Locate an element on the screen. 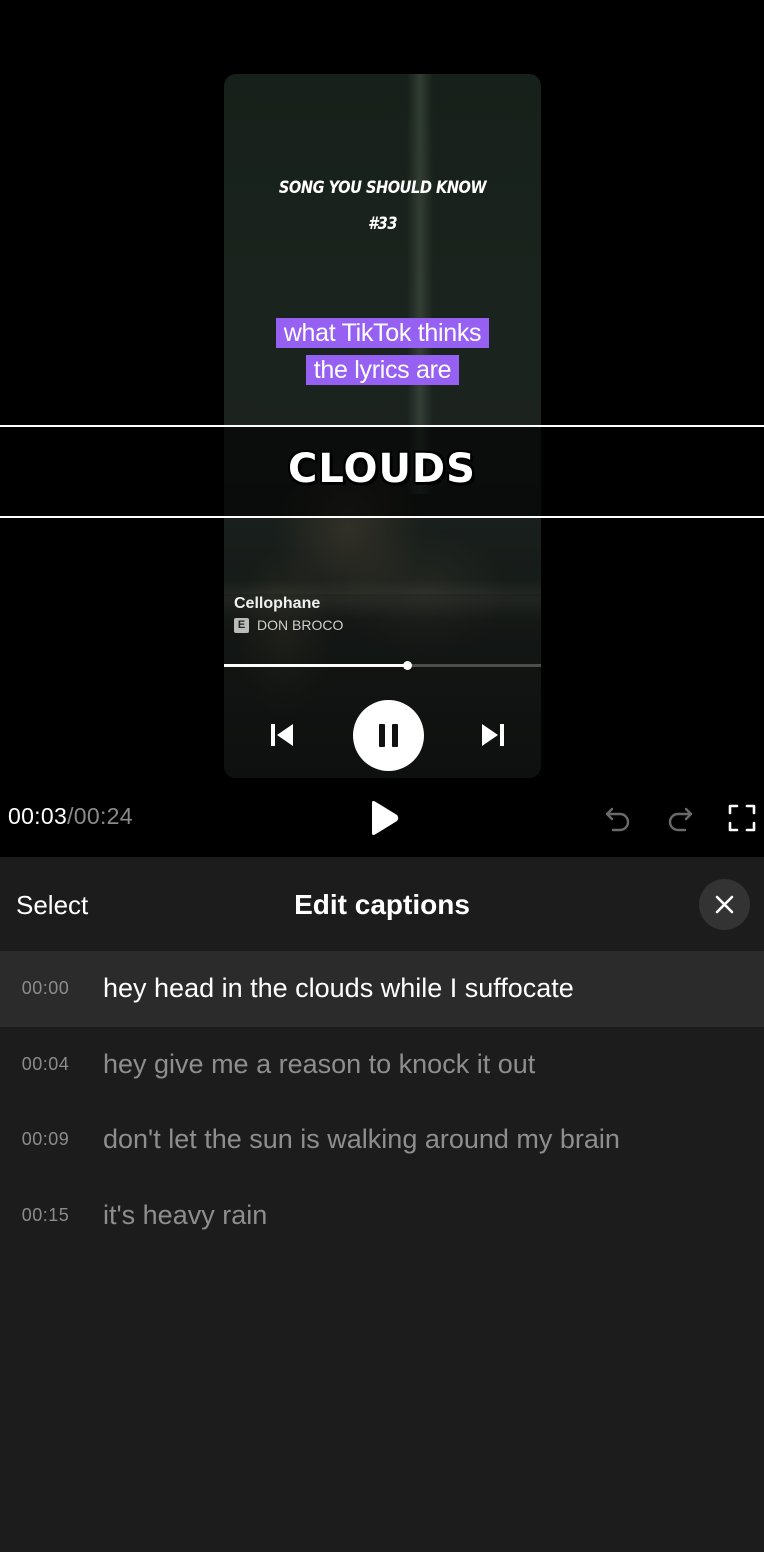 The image size is (764, 1552). fullscreen-icon is located at coordinates (742, 818).